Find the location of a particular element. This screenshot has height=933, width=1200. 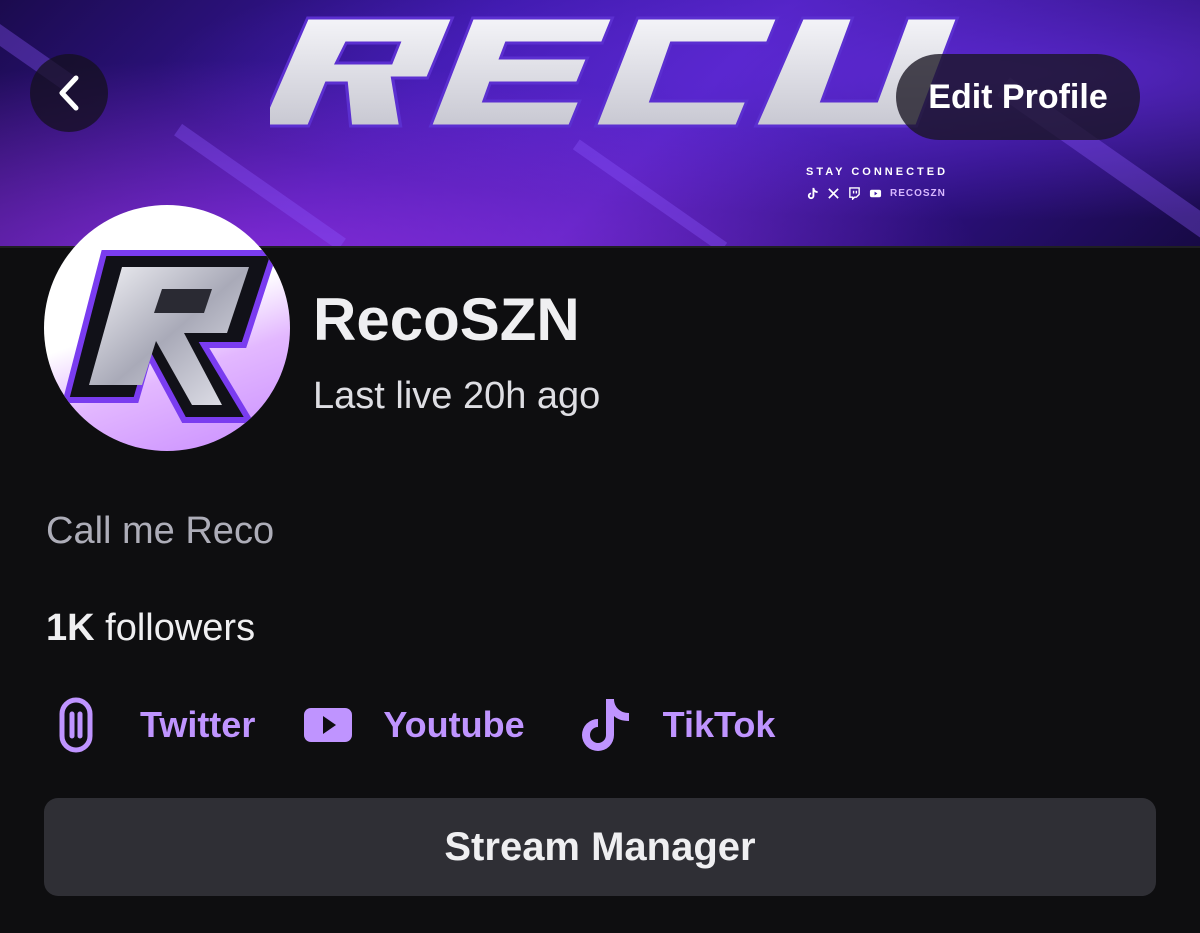

link-icon is located at coordinates (76, 725).